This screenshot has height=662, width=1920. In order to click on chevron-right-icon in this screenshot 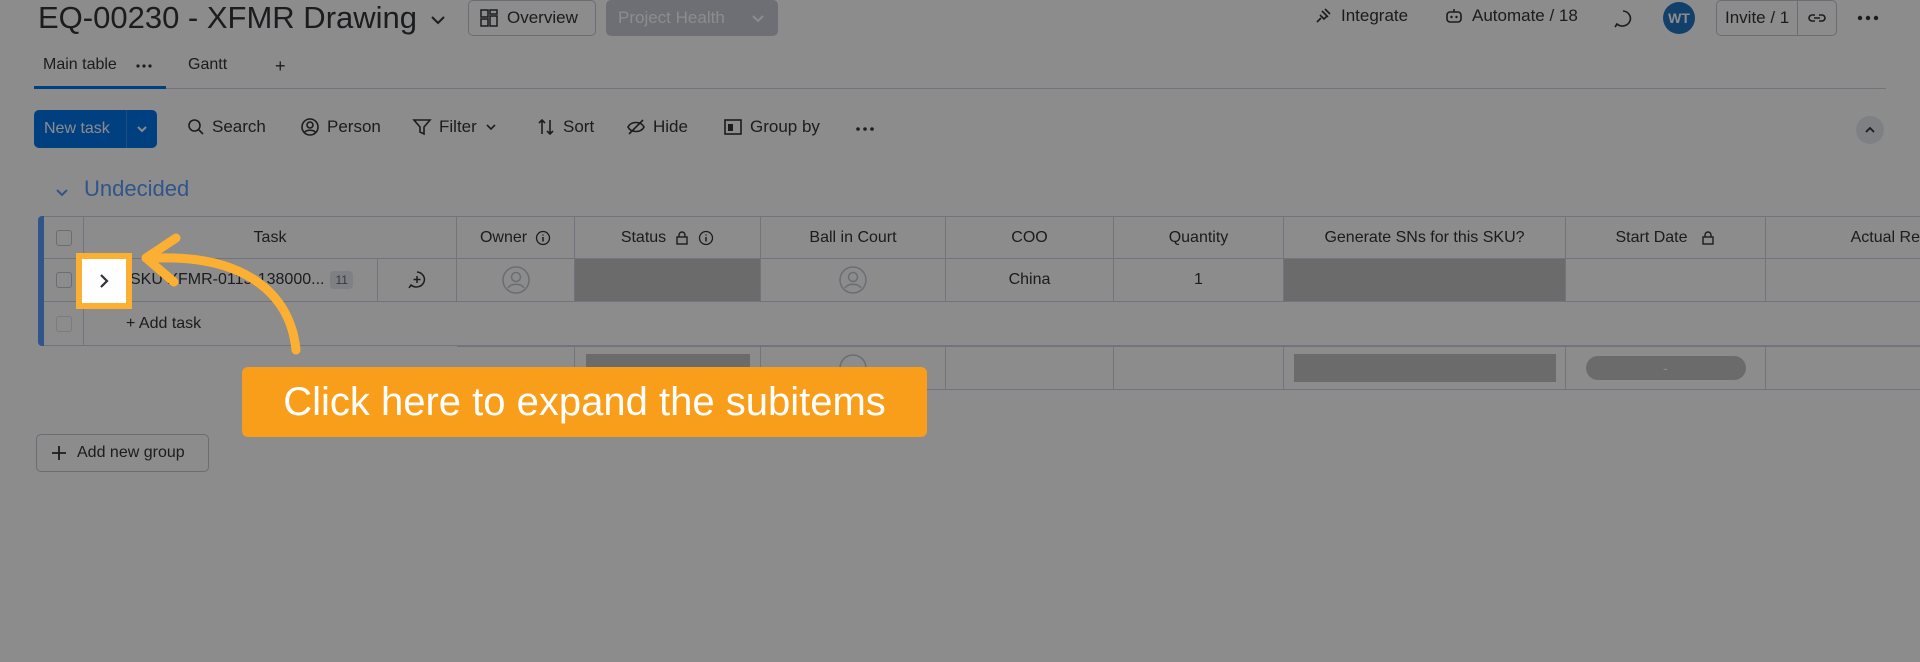, I will do `click(104, 281)`.